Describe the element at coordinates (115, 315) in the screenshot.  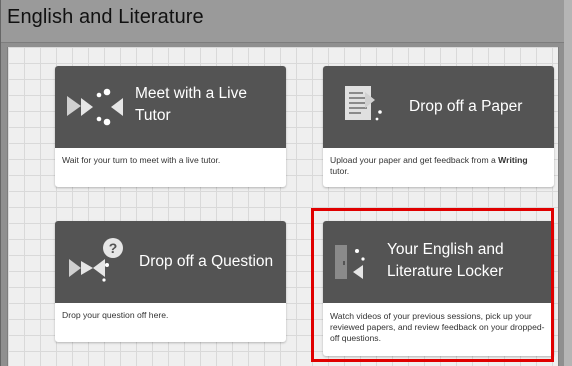
I see `card-description: Drop your question off here.` at that location.